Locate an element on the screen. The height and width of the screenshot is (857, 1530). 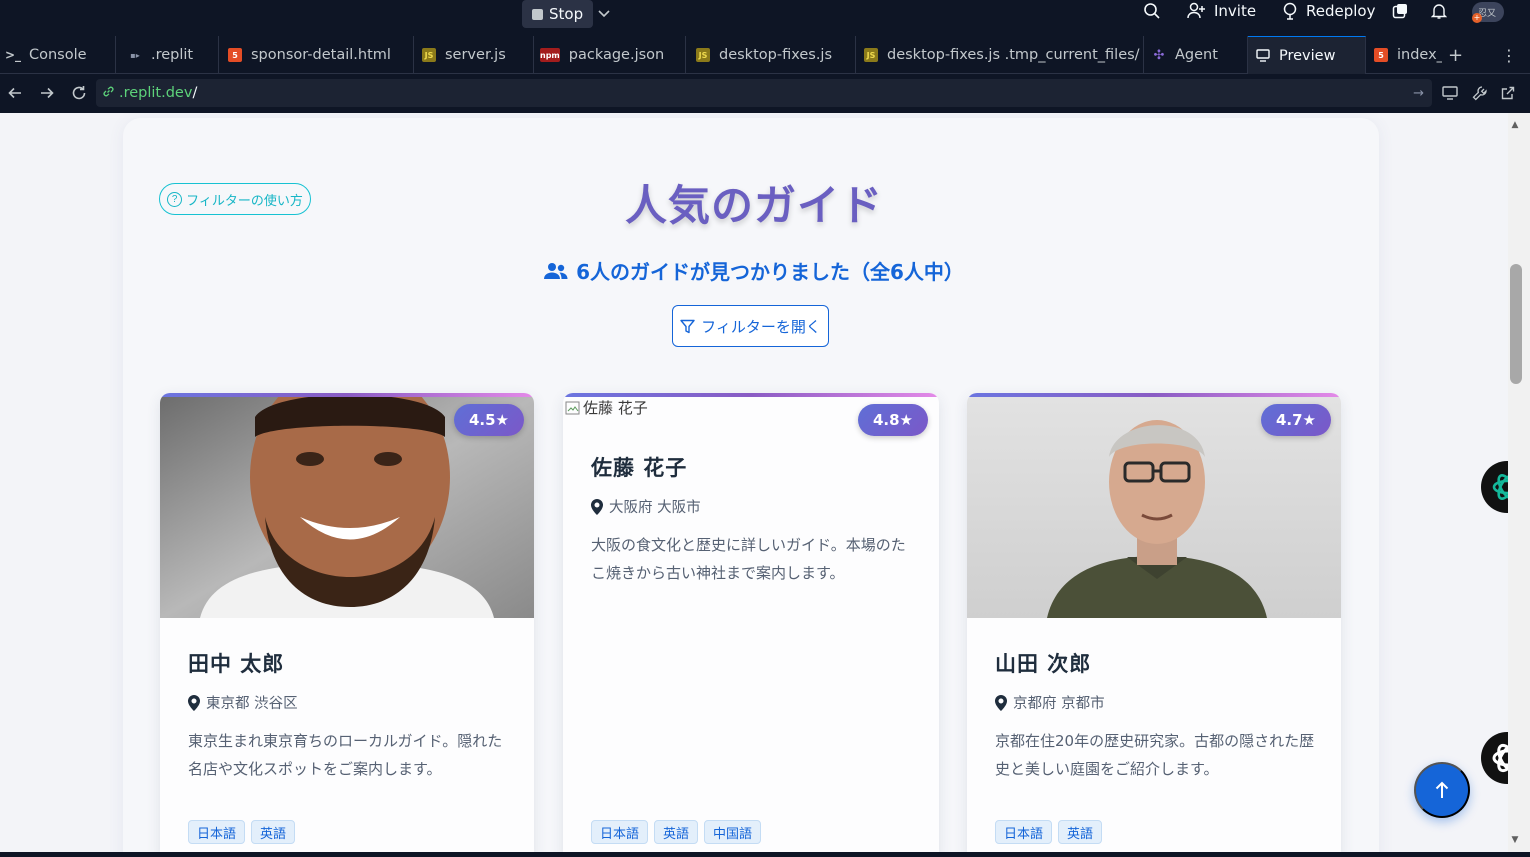
scroll-down-arrow-icon: ▼ is located at coordinates (1515, 841).